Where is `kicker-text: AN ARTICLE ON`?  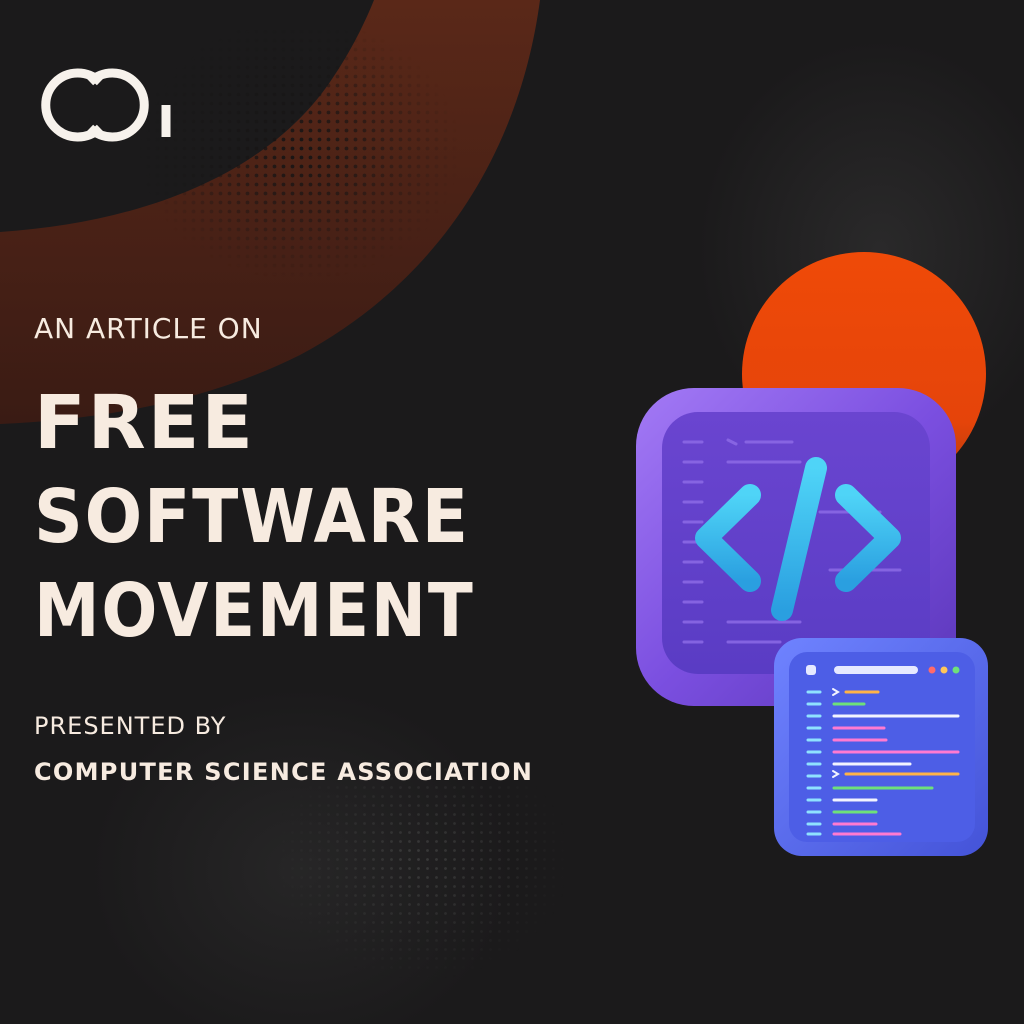 kicker-text: AN ARTICLE ON is located at coordinates (148, 328).